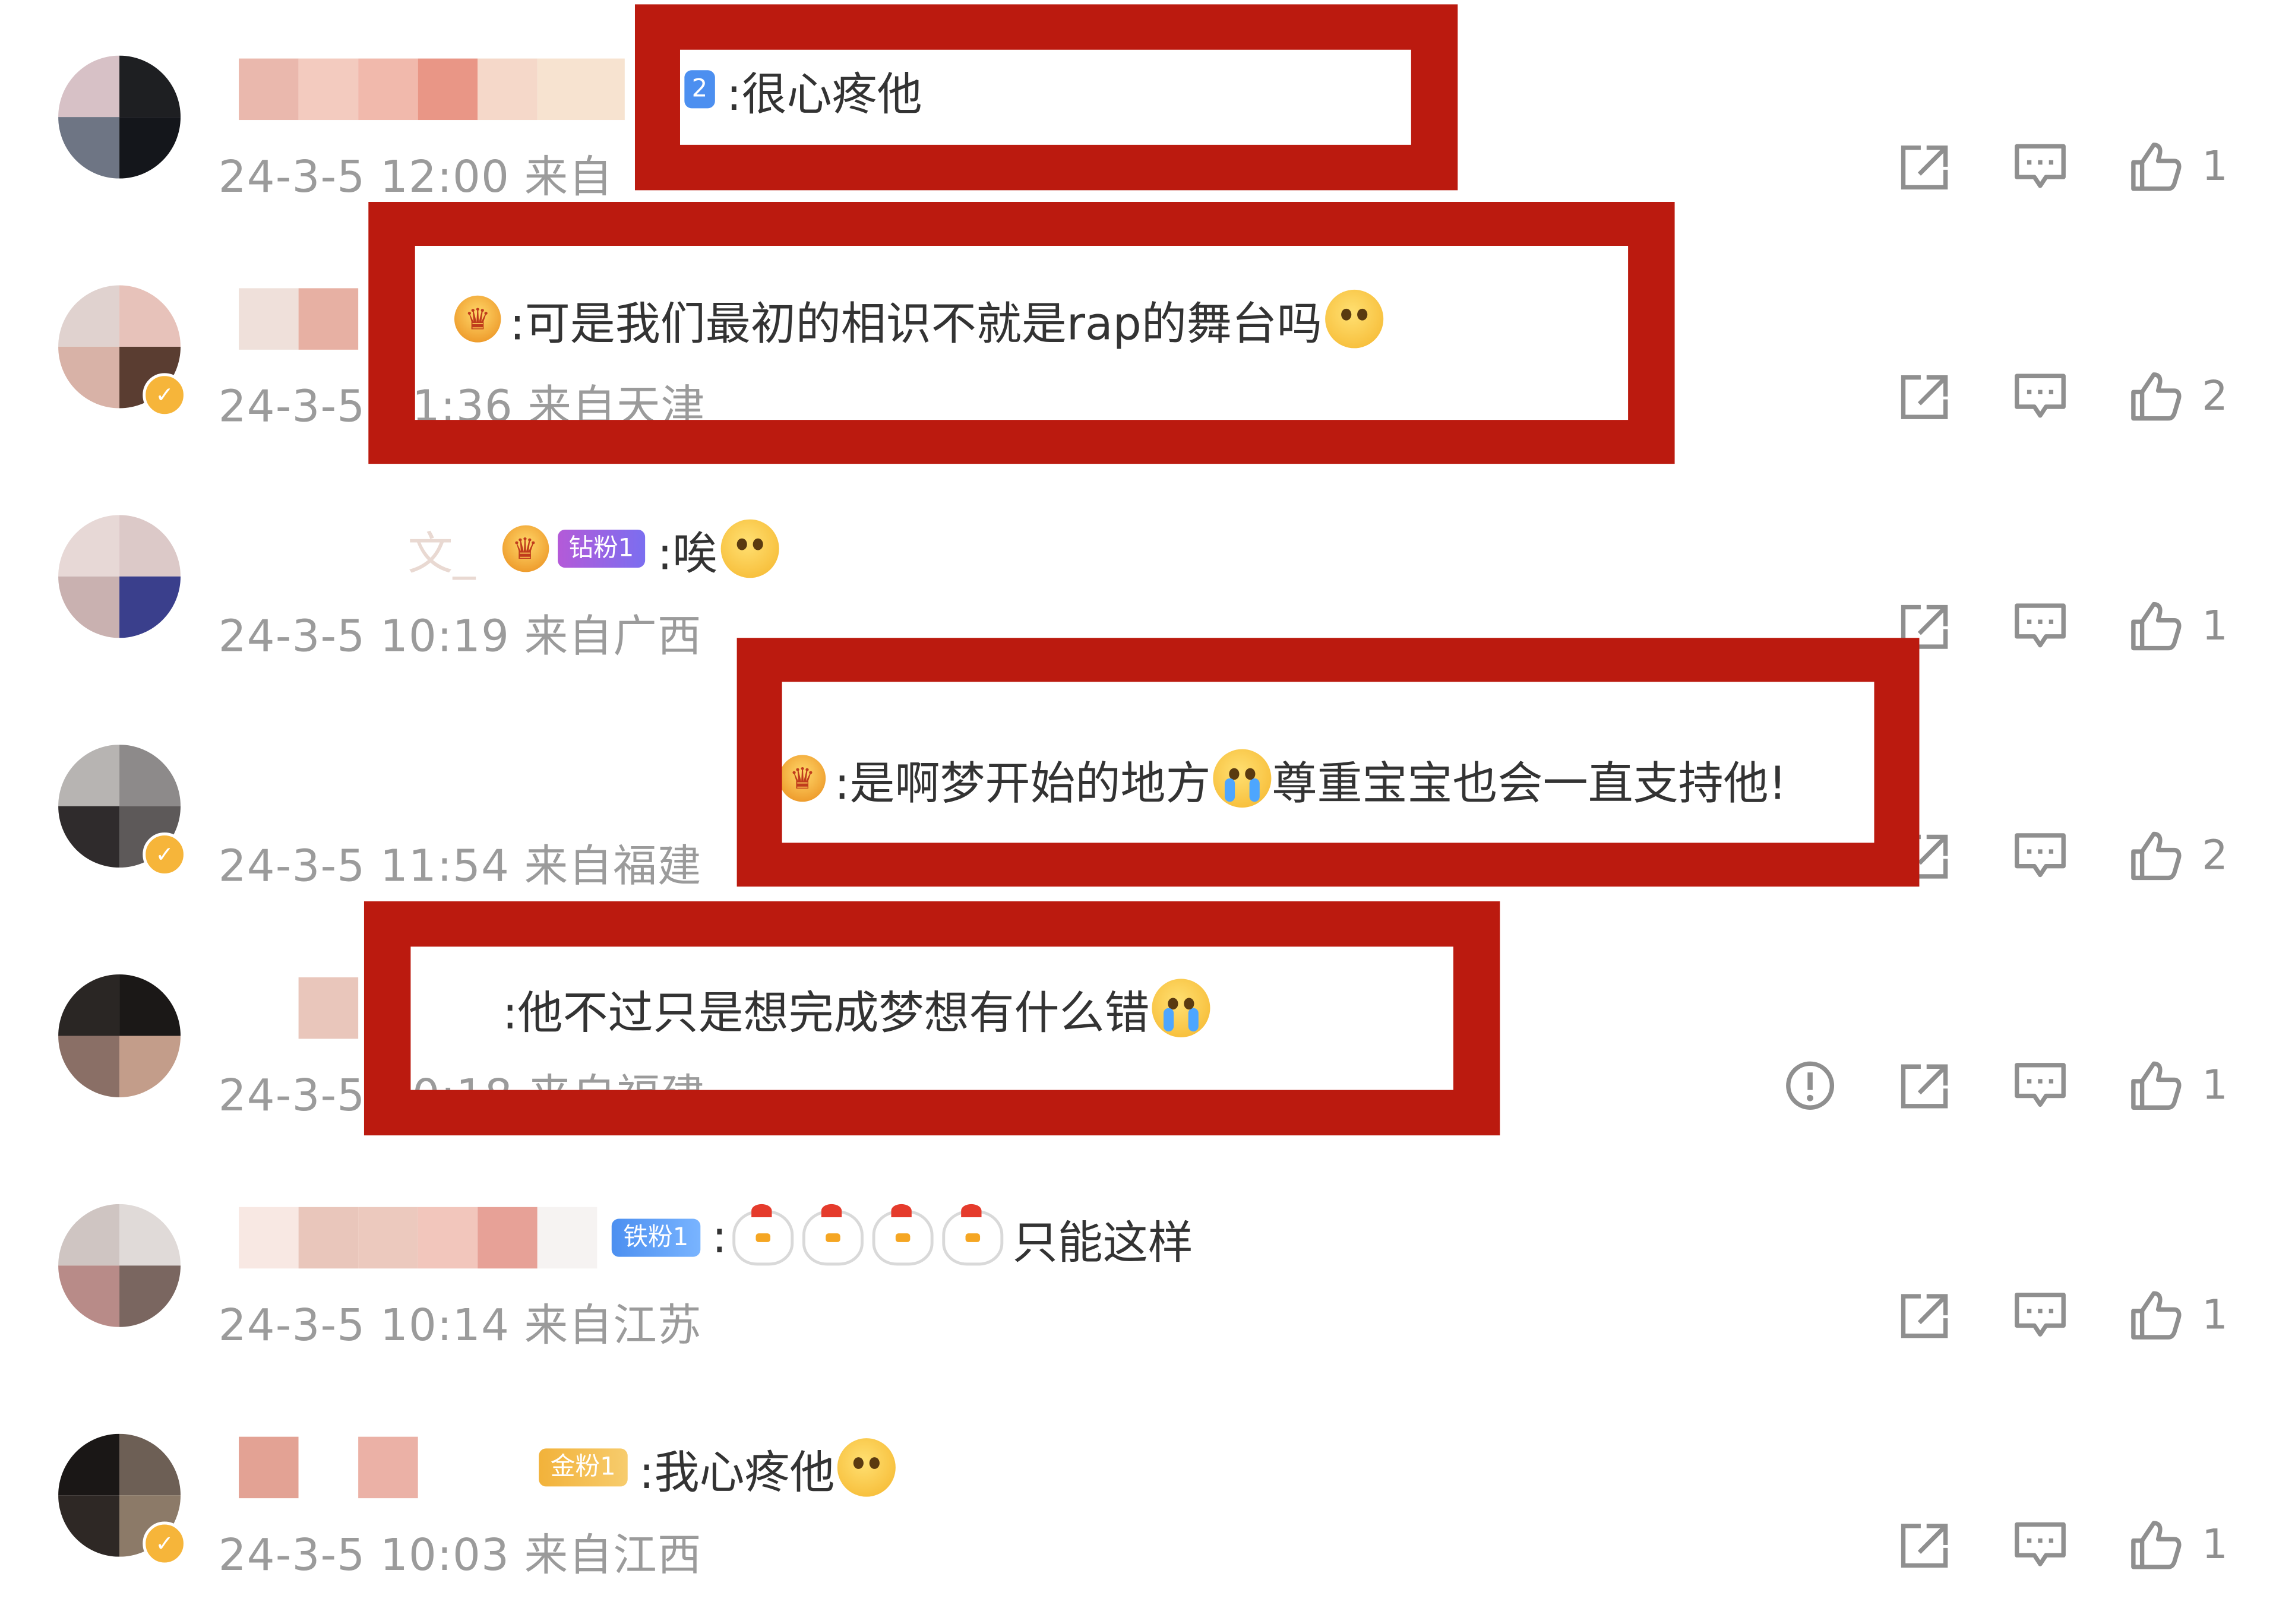 The image size is (2276, 1624). I want to click on comment-meta: 24-3-5 10:14 来自江苏, so click(460, 1321).